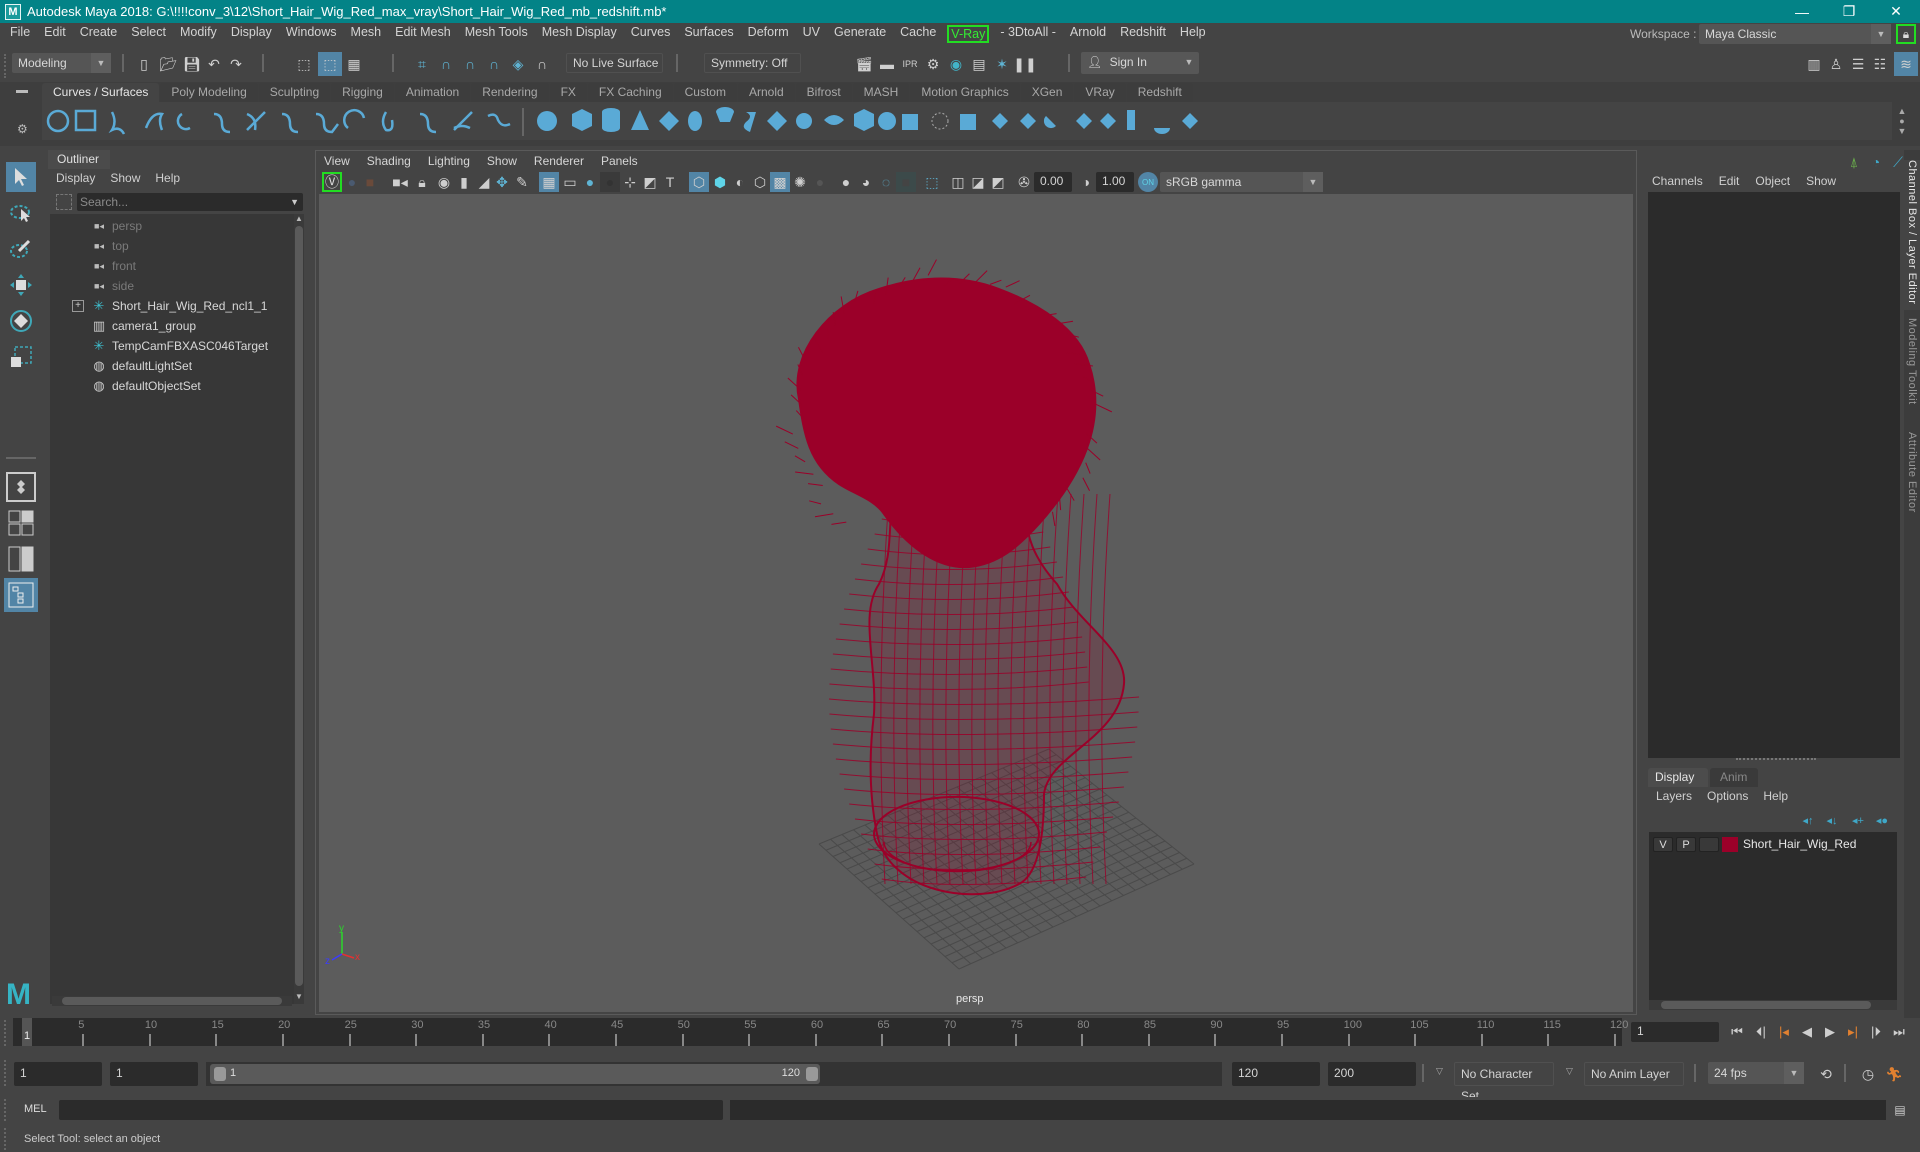  Describe the element at coordinates (1439, 1071) in the screenshot. I see `chevron-down-icon: ▽` at that location.